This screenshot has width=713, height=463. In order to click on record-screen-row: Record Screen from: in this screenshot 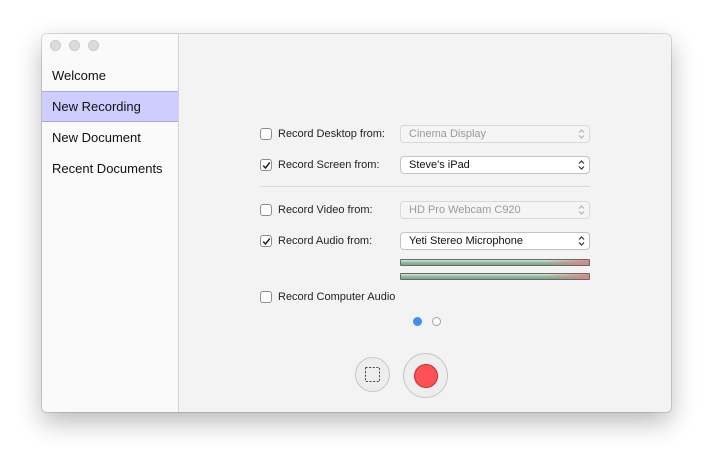, I will do `click(319, 165)`.